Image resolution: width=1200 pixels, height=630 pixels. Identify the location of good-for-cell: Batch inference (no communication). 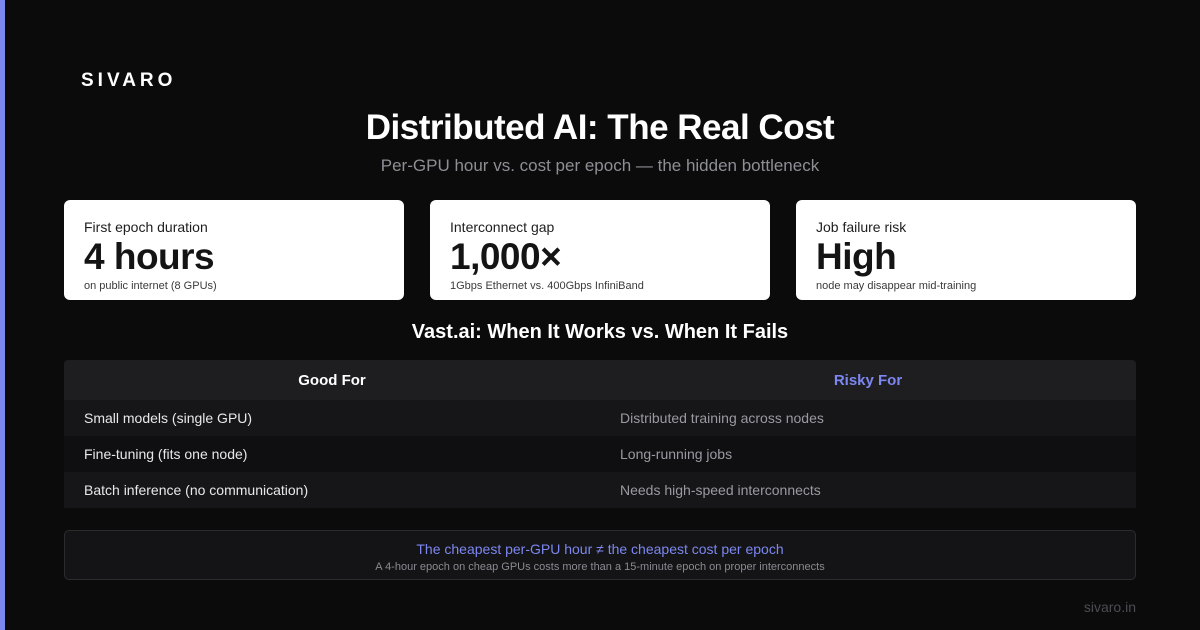
(196, 490).